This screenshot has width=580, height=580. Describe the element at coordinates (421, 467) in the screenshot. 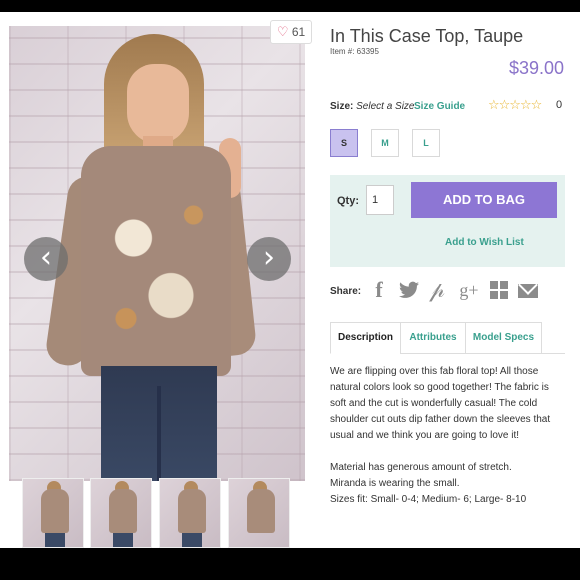

I see `description-stretch: Material has generous amount of stretch.` at that location.